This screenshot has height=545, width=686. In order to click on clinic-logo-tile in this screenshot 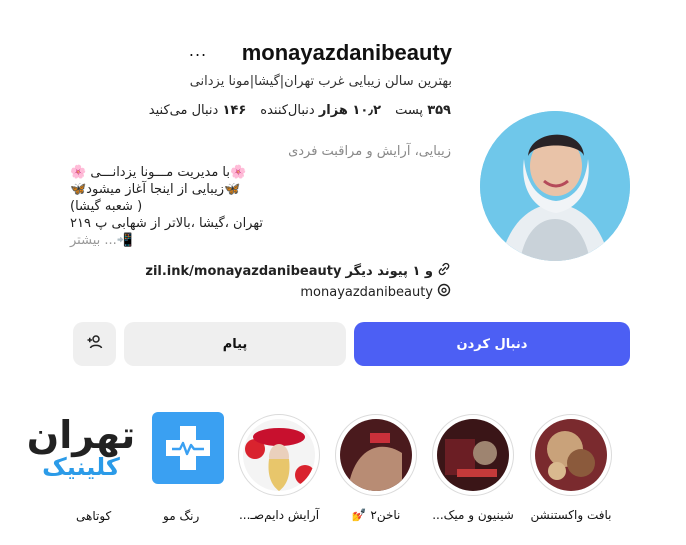, I will do `click(188, 448)`.